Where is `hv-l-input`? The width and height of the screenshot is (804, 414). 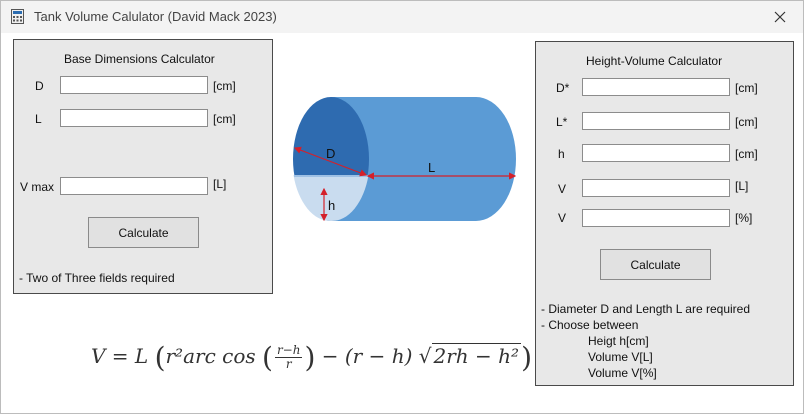
hv-l-input is located at coordinates (656, 121).